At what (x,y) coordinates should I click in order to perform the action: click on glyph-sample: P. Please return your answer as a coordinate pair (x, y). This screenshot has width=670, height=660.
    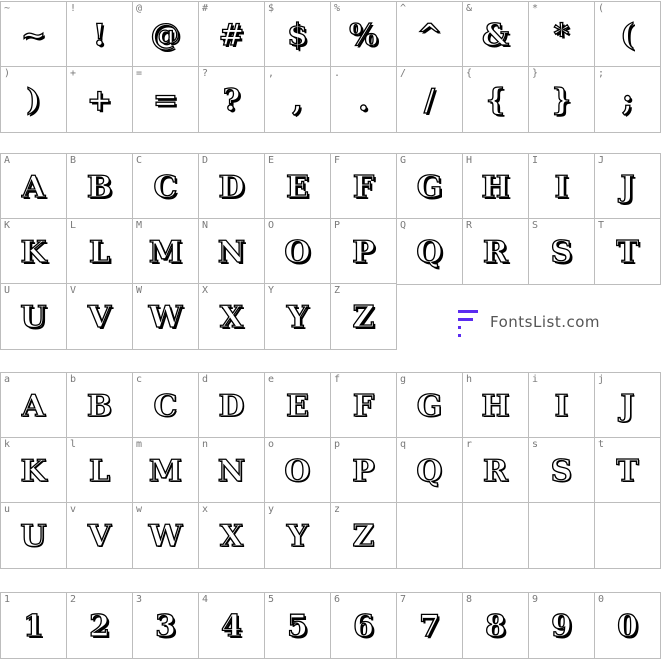
    Looking at the image, I should click on (364, 471).